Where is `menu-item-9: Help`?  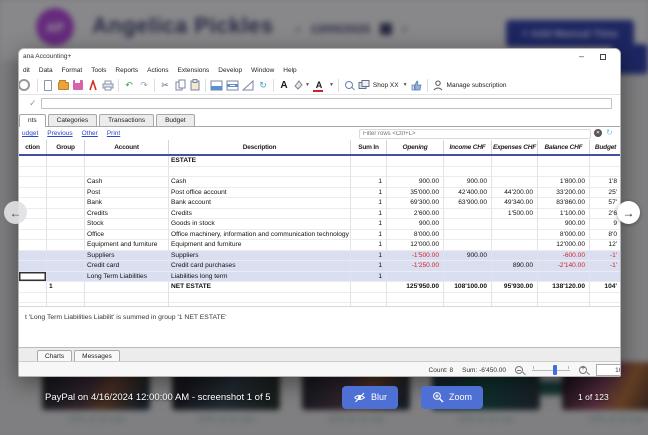
menu-item-9: Help is located at coordinates (289, 70).